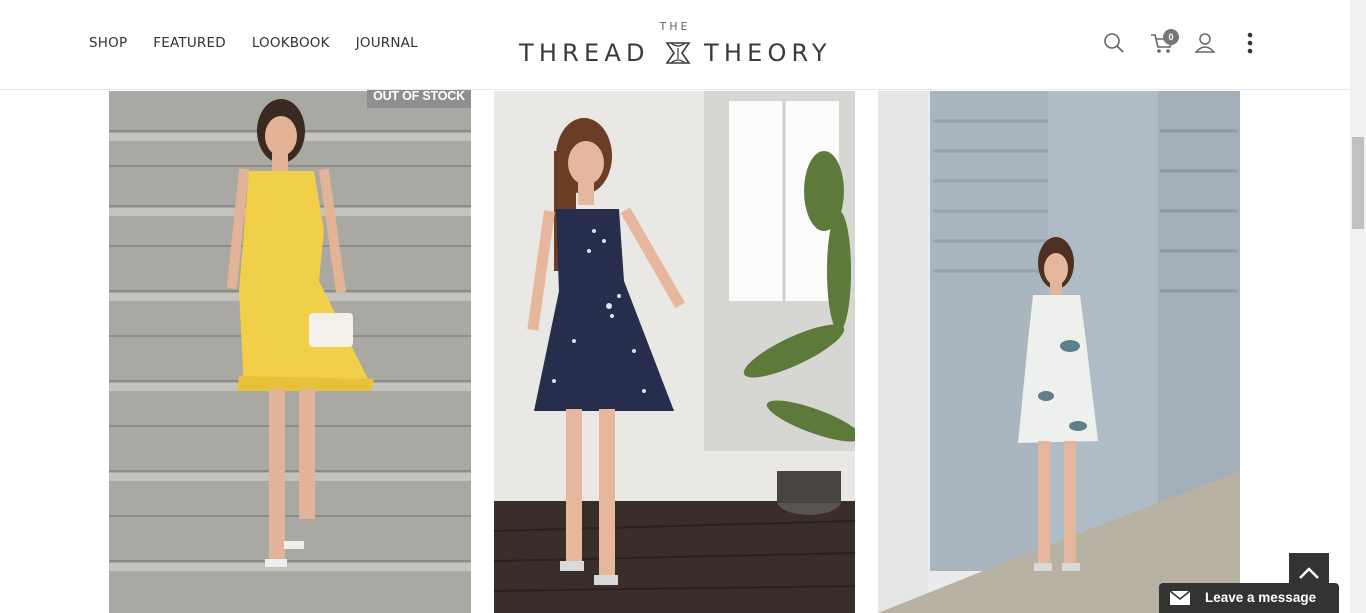 The width and height of the screenshot is (1366, 613). Describe the element at coordinates (1261, 597) in the screenshot. I see `leave-message-label: Leave a message` at that location.